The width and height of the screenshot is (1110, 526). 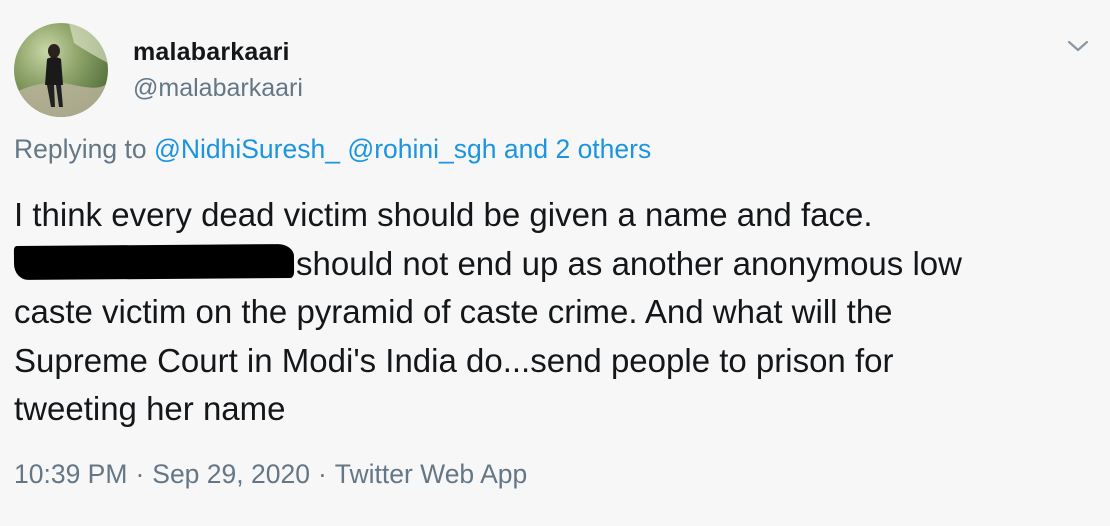 I want to click on display-name: malabarkaari, so click(x=211, y=52).